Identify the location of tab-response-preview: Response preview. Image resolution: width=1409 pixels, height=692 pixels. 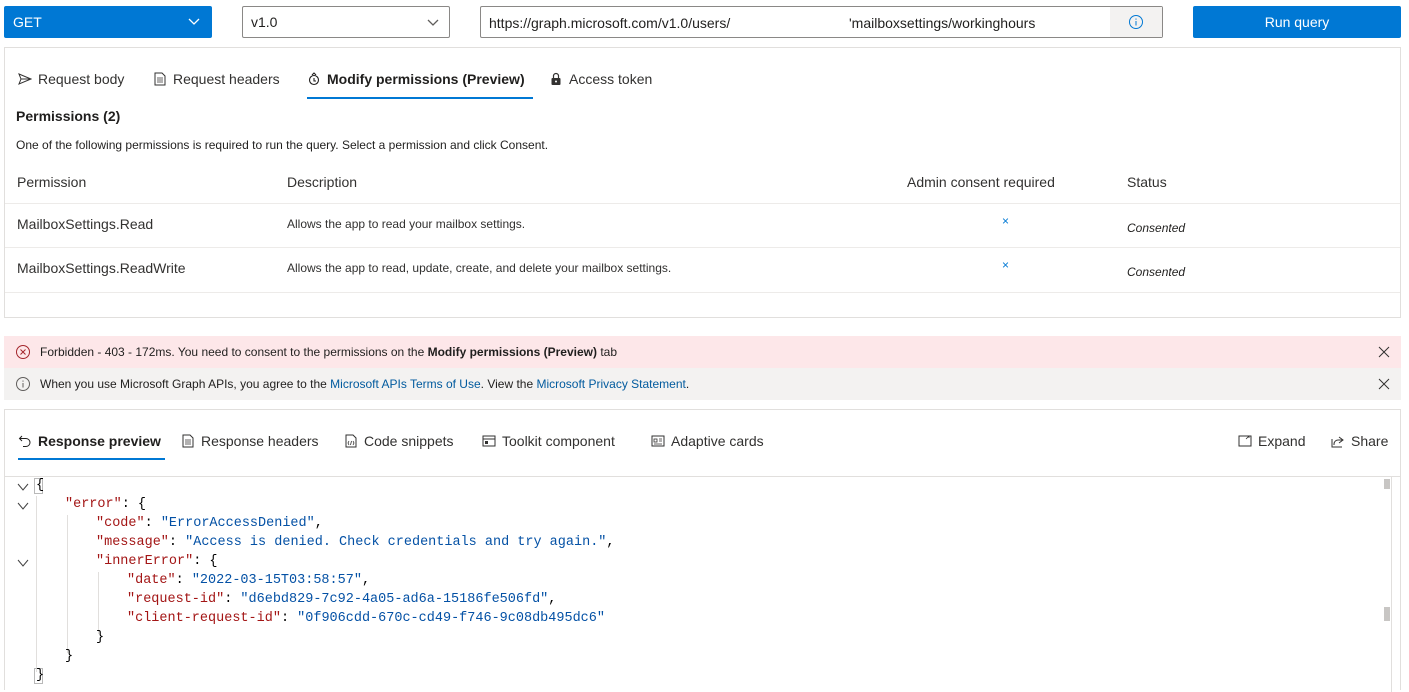
(91, 441).